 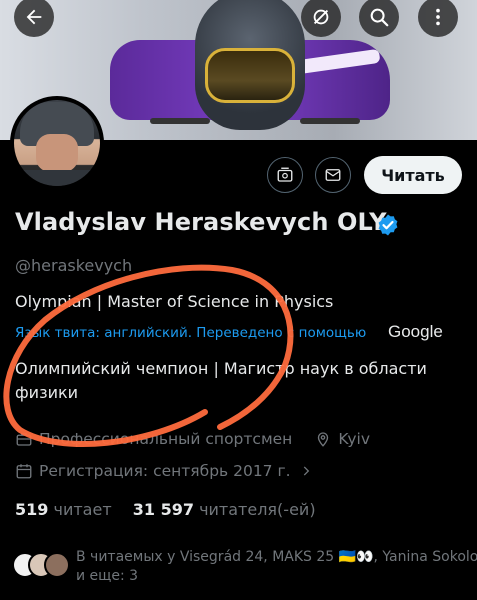 I want to click on briefcase-icon, so click(x=24, y=439).